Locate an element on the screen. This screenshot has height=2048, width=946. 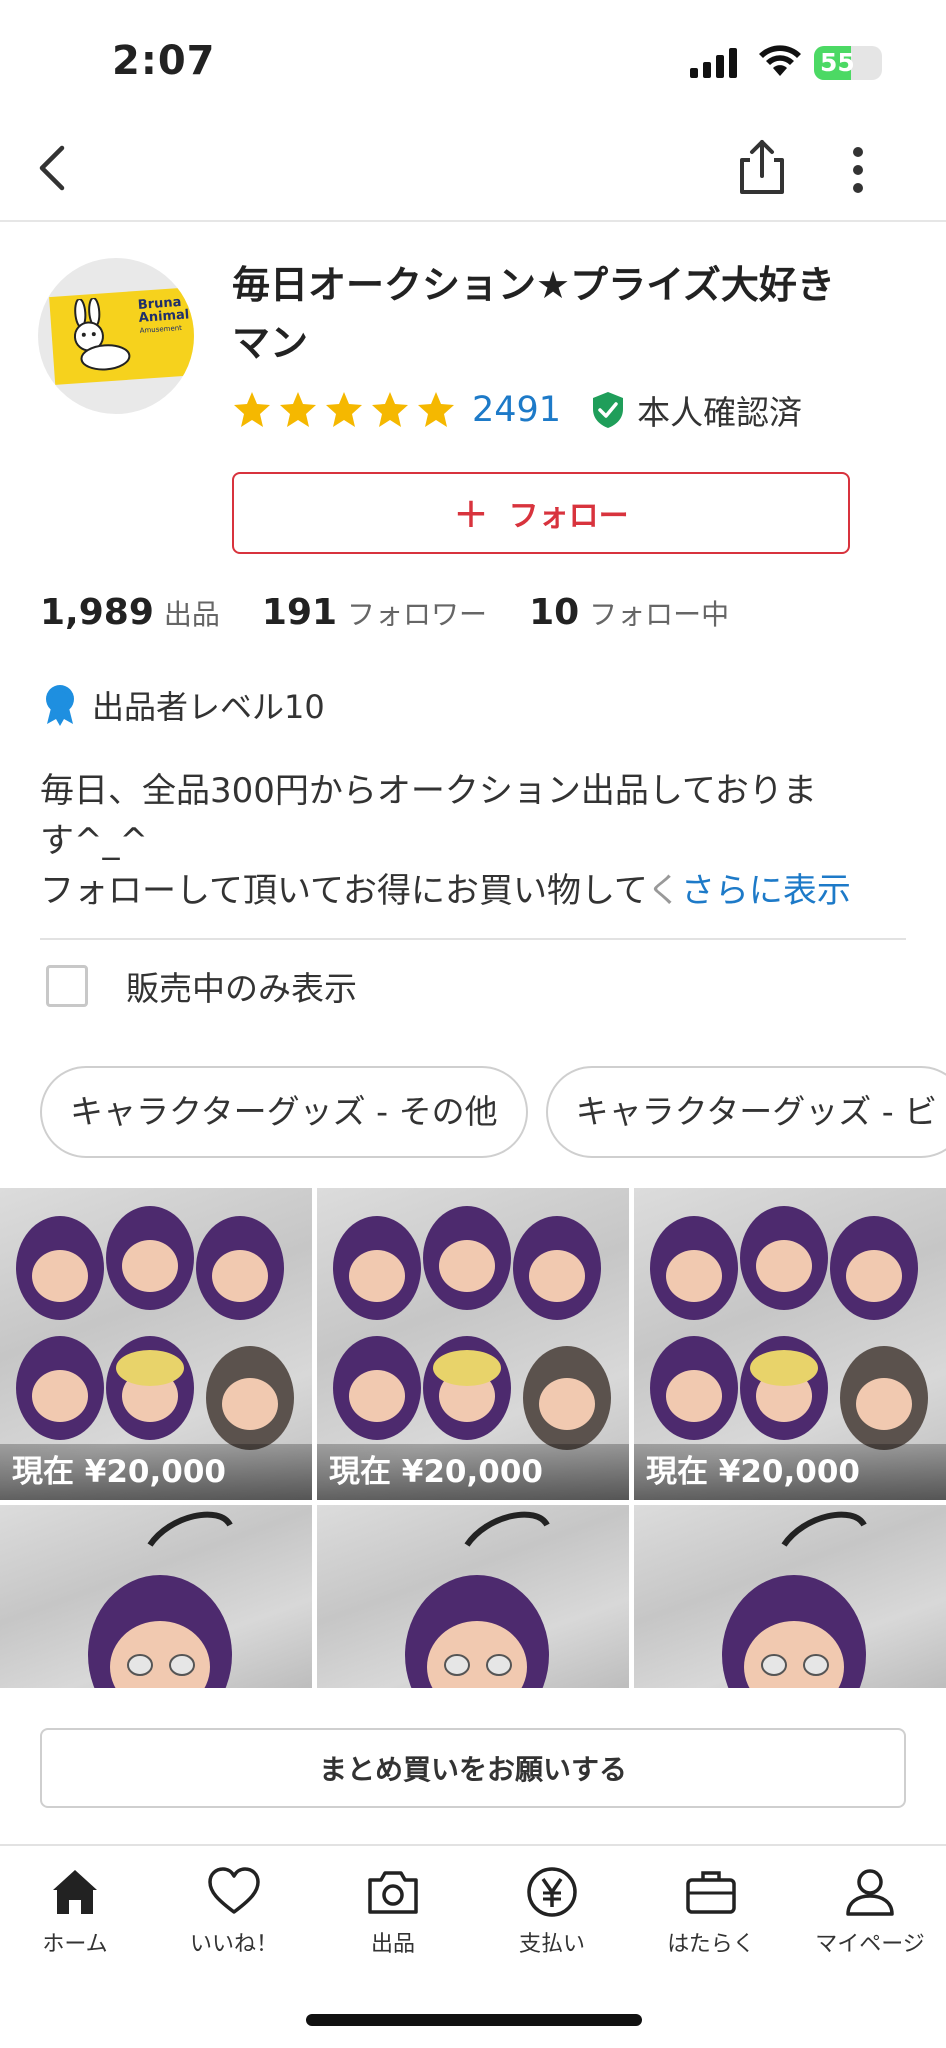
home-indicator is located at coordinates (474, 2020).